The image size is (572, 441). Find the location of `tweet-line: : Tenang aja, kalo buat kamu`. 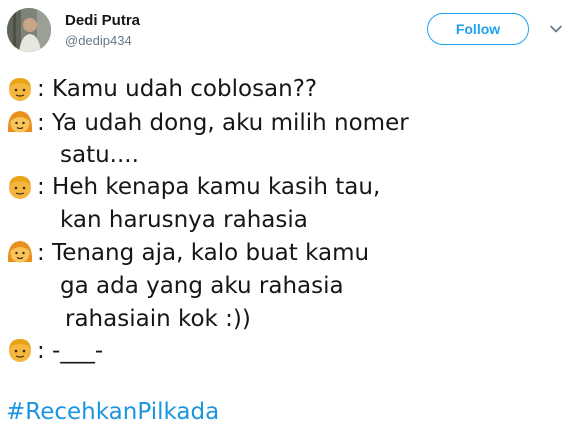

tweet-line: : Tenang aja, kalo buat kamu is located at coordinates (203, 253).